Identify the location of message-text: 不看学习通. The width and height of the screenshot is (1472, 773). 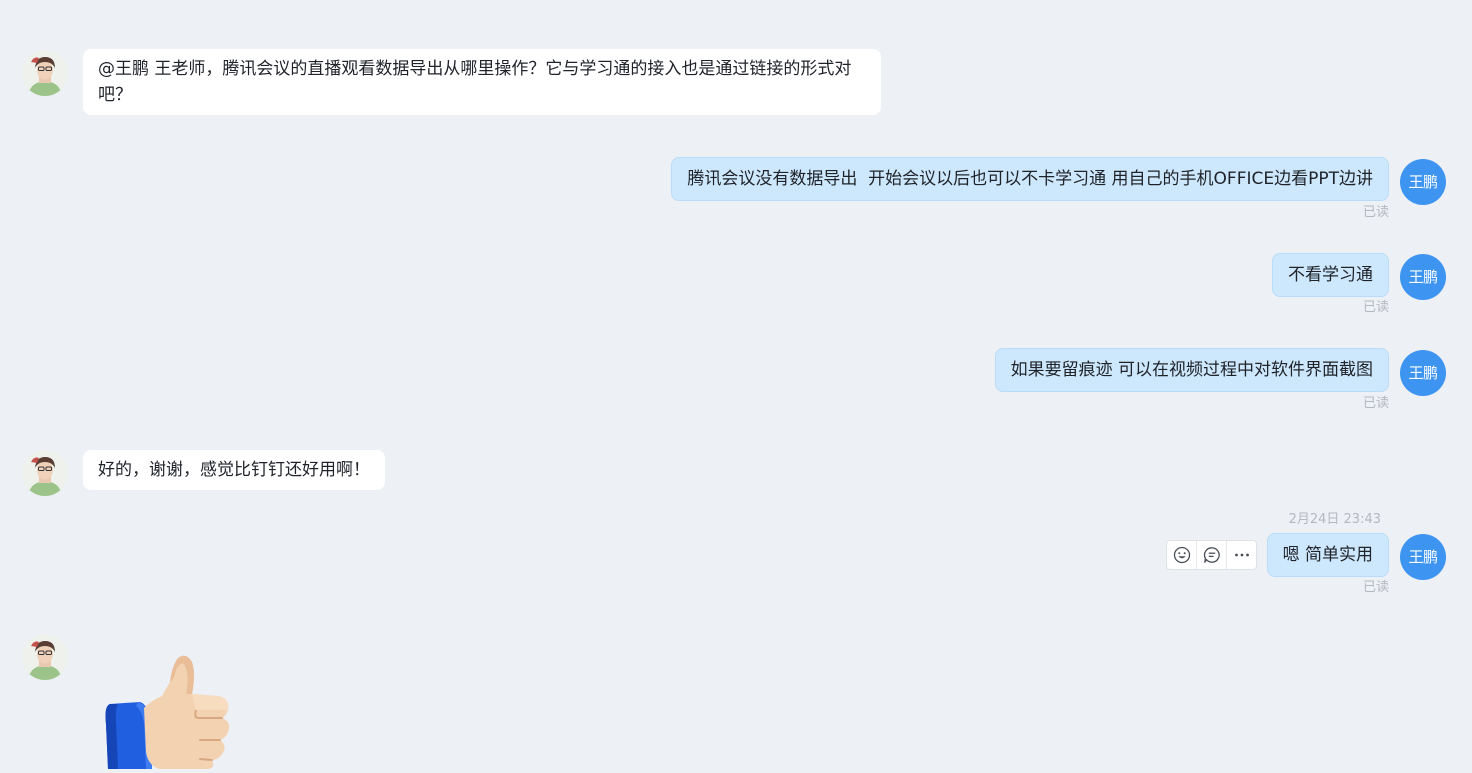
(1330, 275).